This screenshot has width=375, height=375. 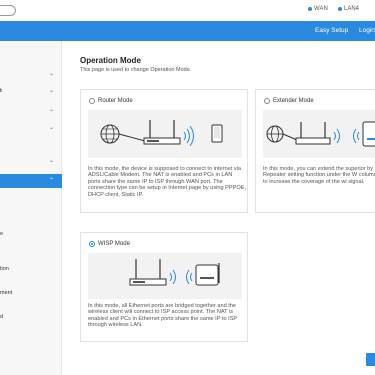 I want to click on router-mode-illustration, so click(x=165, y=134).